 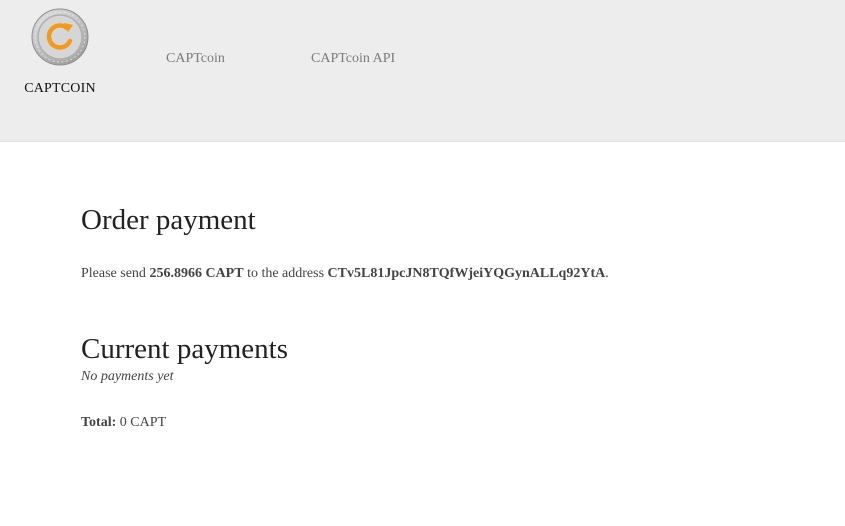 I want to click on instruction-end: ., so click(x=607, y=273).